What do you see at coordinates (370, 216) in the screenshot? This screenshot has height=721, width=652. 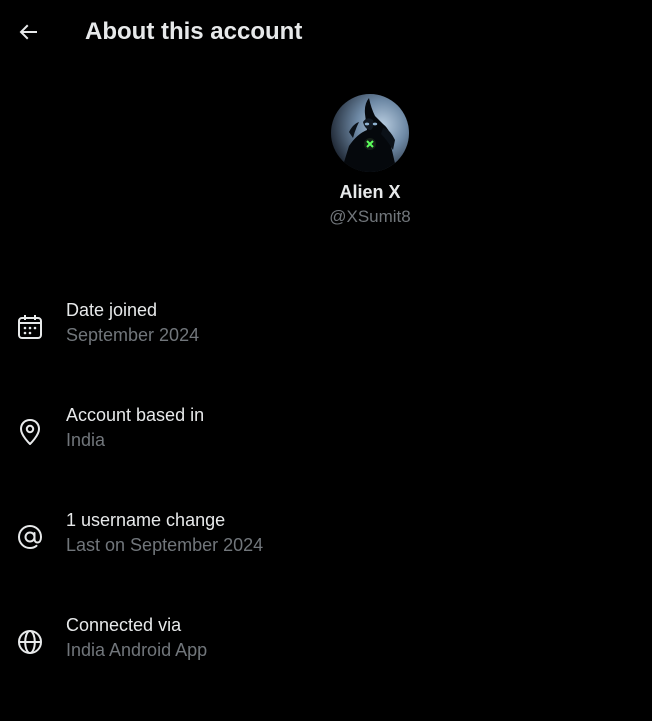 I see `handle: @XSumit8` at bounding box center [370, 216].